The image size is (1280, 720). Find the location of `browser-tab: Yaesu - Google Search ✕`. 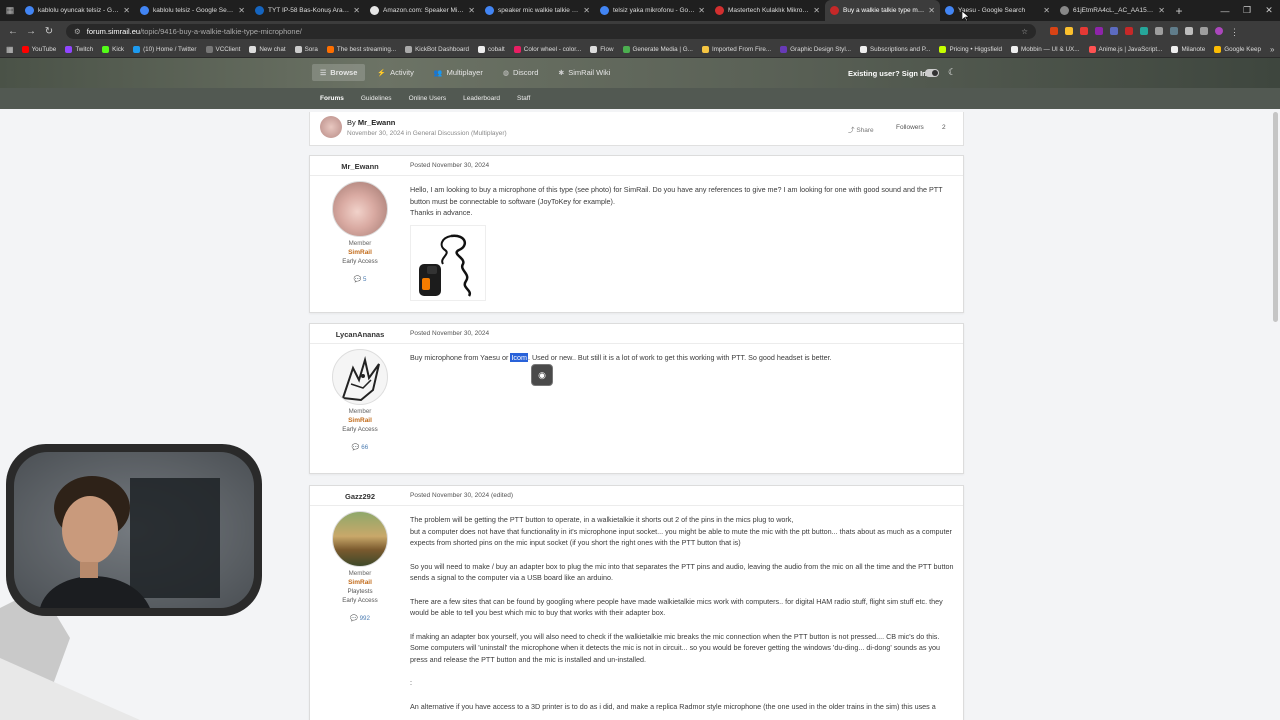

browser-tab: Yaesu - Google Search ✕ is located at coordinates (997, 10).